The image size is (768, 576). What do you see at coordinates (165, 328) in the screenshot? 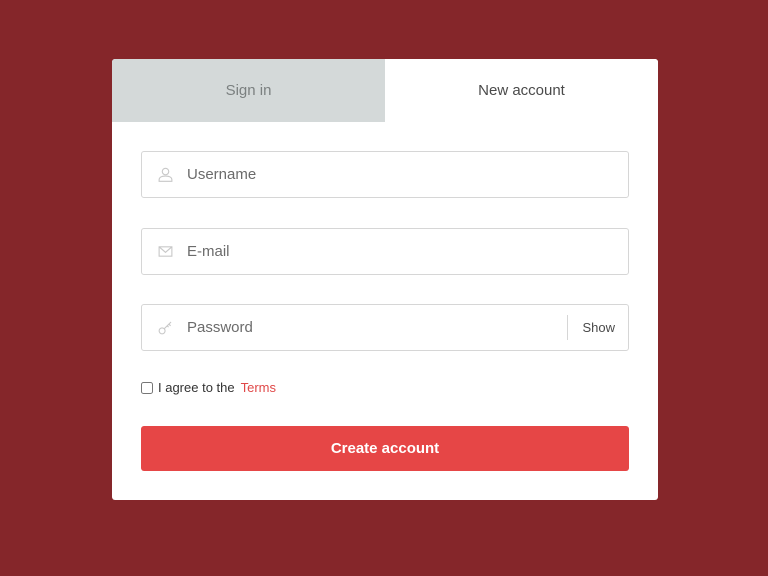
I see `key-icon` at bounding box center [165, 328].